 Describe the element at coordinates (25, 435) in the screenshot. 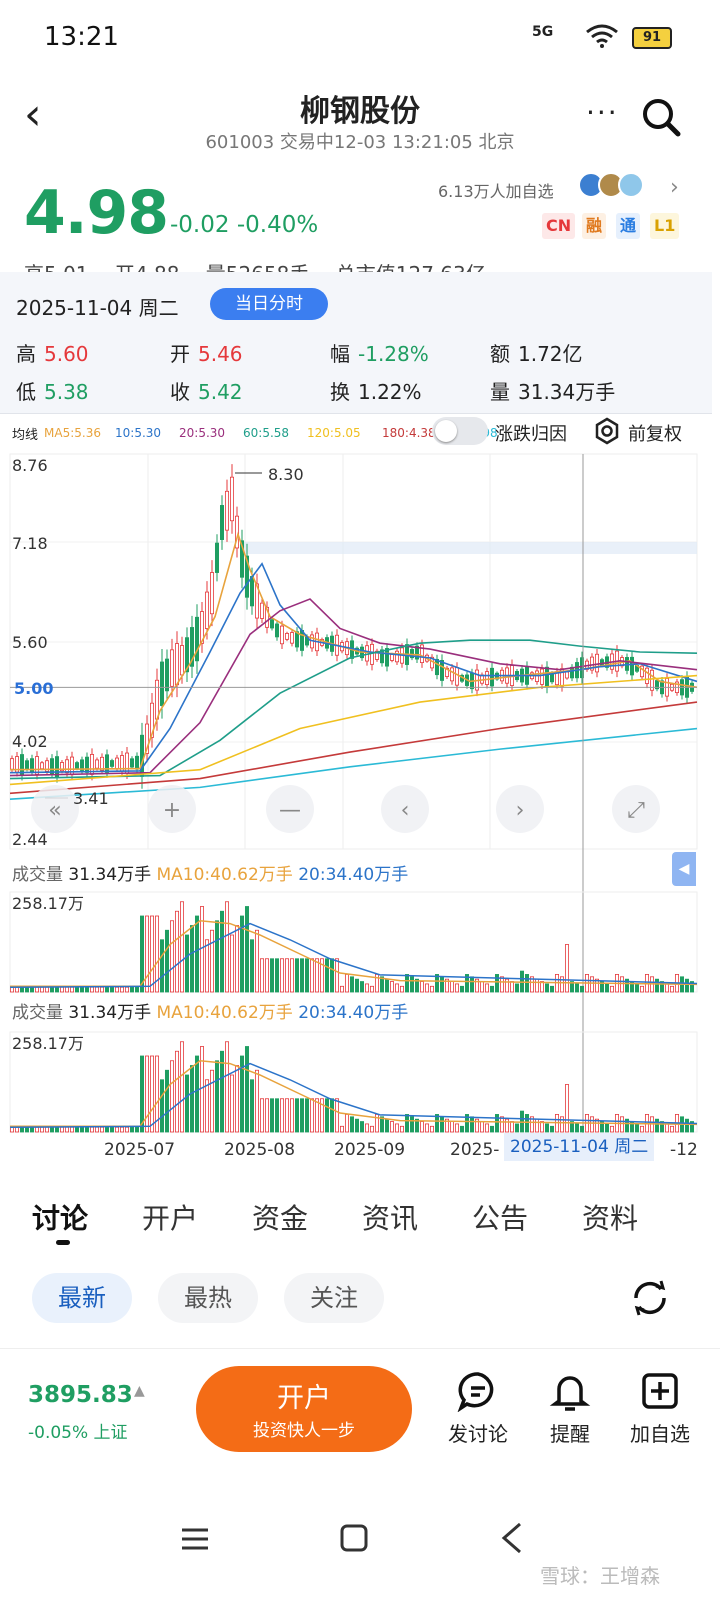

I see `ma-label: 均线` at that location.